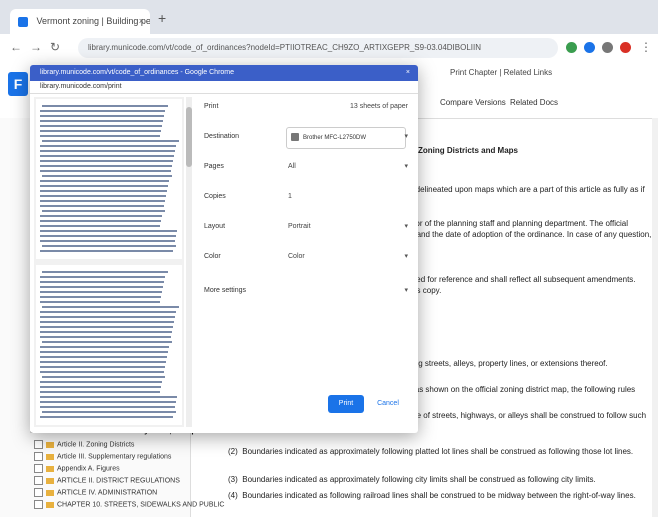 The height and width of the screenshot is (517, 658). Describe the element at coordinates (306, 291) in the screenshot. I see `setting-more: More settings ▾` at that location.